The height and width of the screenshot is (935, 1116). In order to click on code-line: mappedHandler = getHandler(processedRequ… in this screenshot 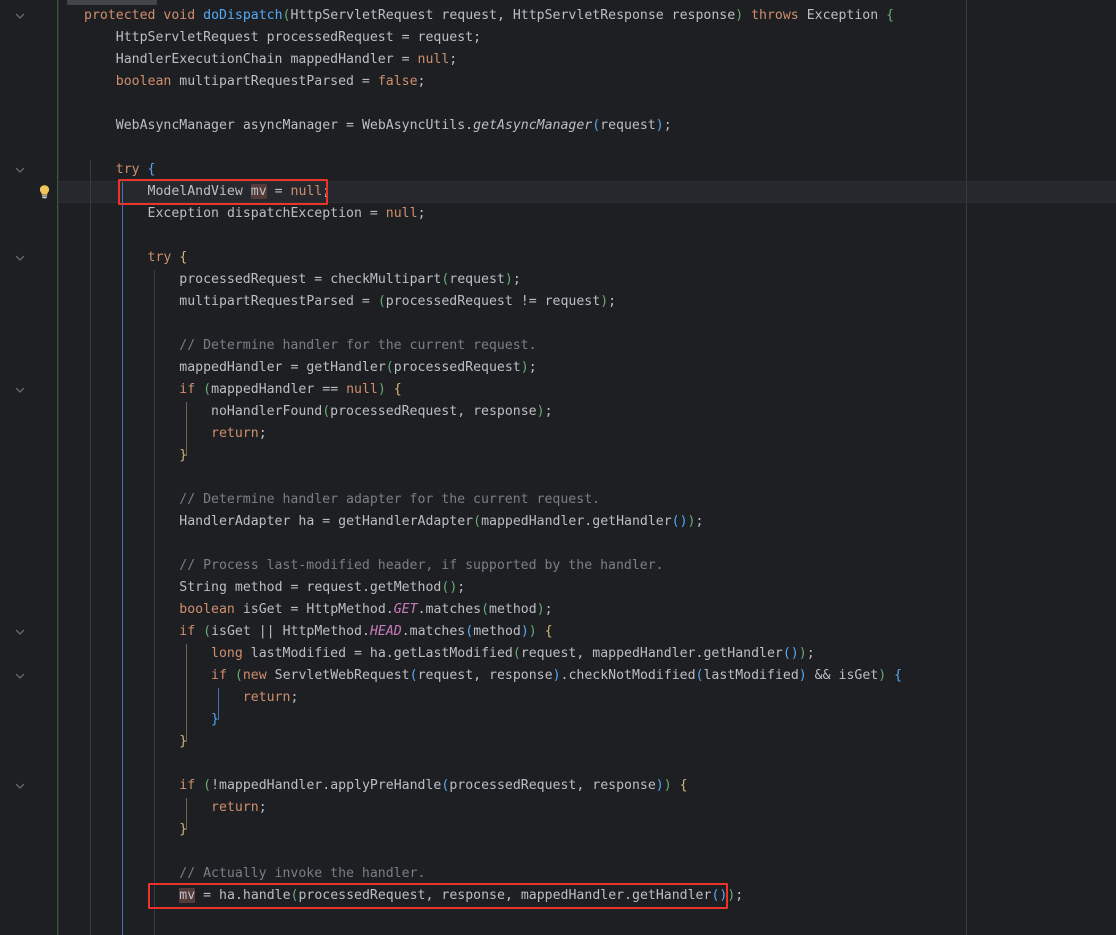, I will do `click(358, 367)`.